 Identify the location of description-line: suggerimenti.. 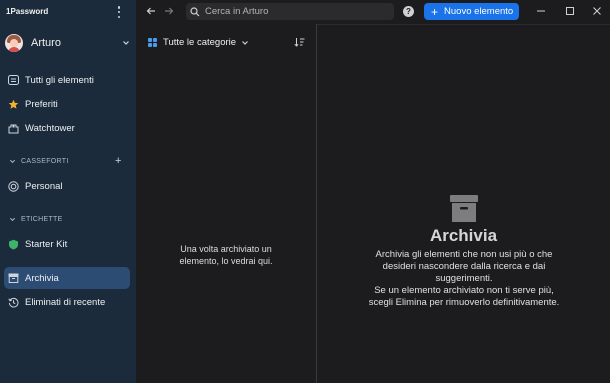
(464, 278).